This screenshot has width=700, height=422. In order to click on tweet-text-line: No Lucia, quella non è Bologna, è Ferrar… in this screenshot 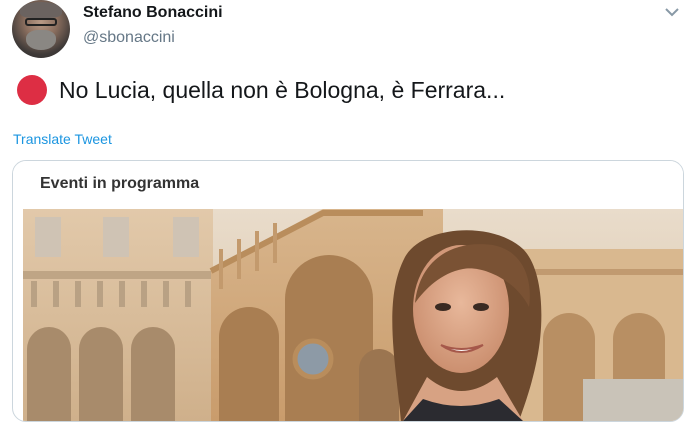, I will do `click(261, 90)`.